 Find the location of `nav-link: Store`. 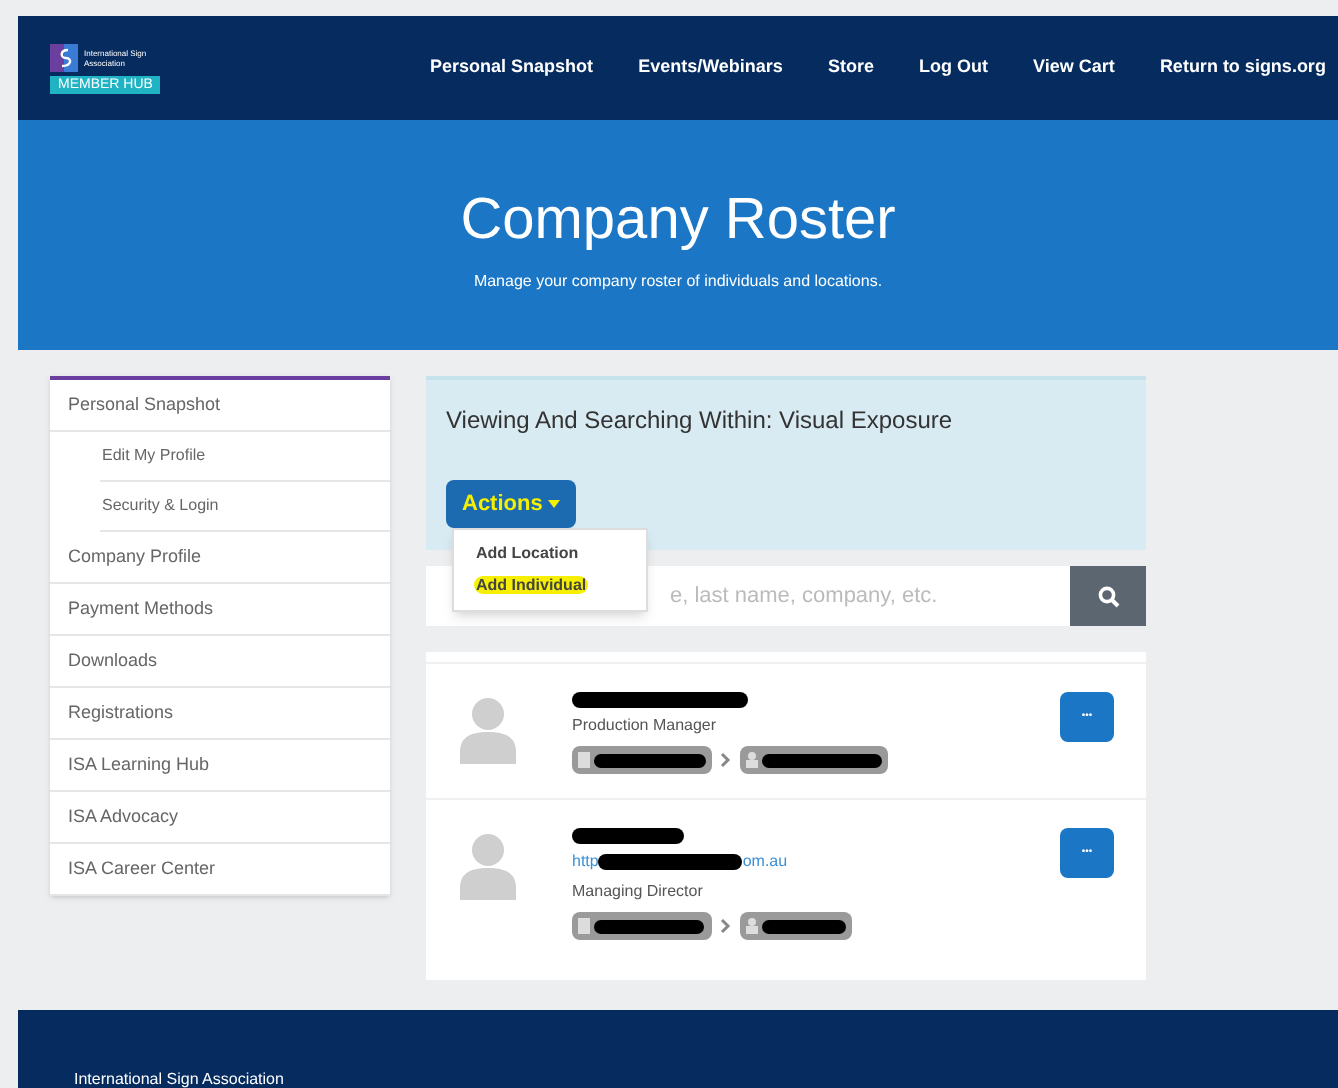

nav-link: Store is located at coordinates (850, 68).